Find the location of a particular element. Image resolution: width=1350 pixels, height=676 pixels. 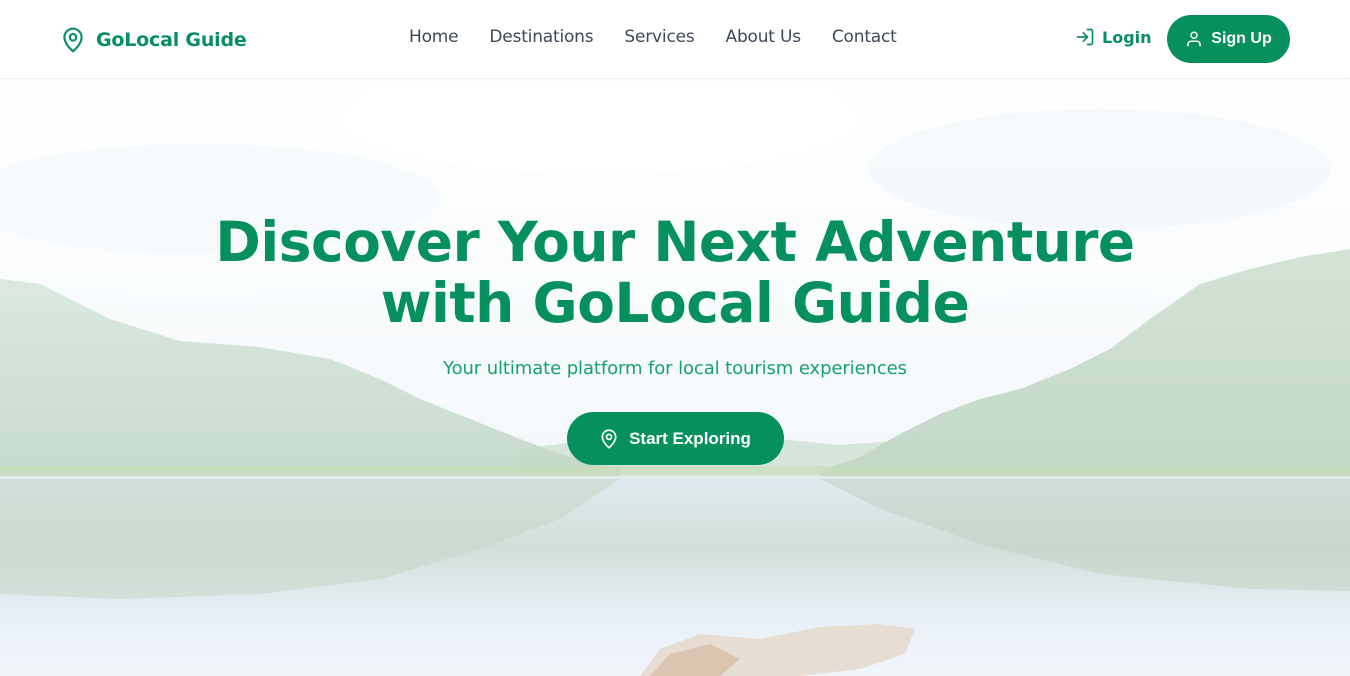

nav-link-home: Home is located at coordinates (434, 37).